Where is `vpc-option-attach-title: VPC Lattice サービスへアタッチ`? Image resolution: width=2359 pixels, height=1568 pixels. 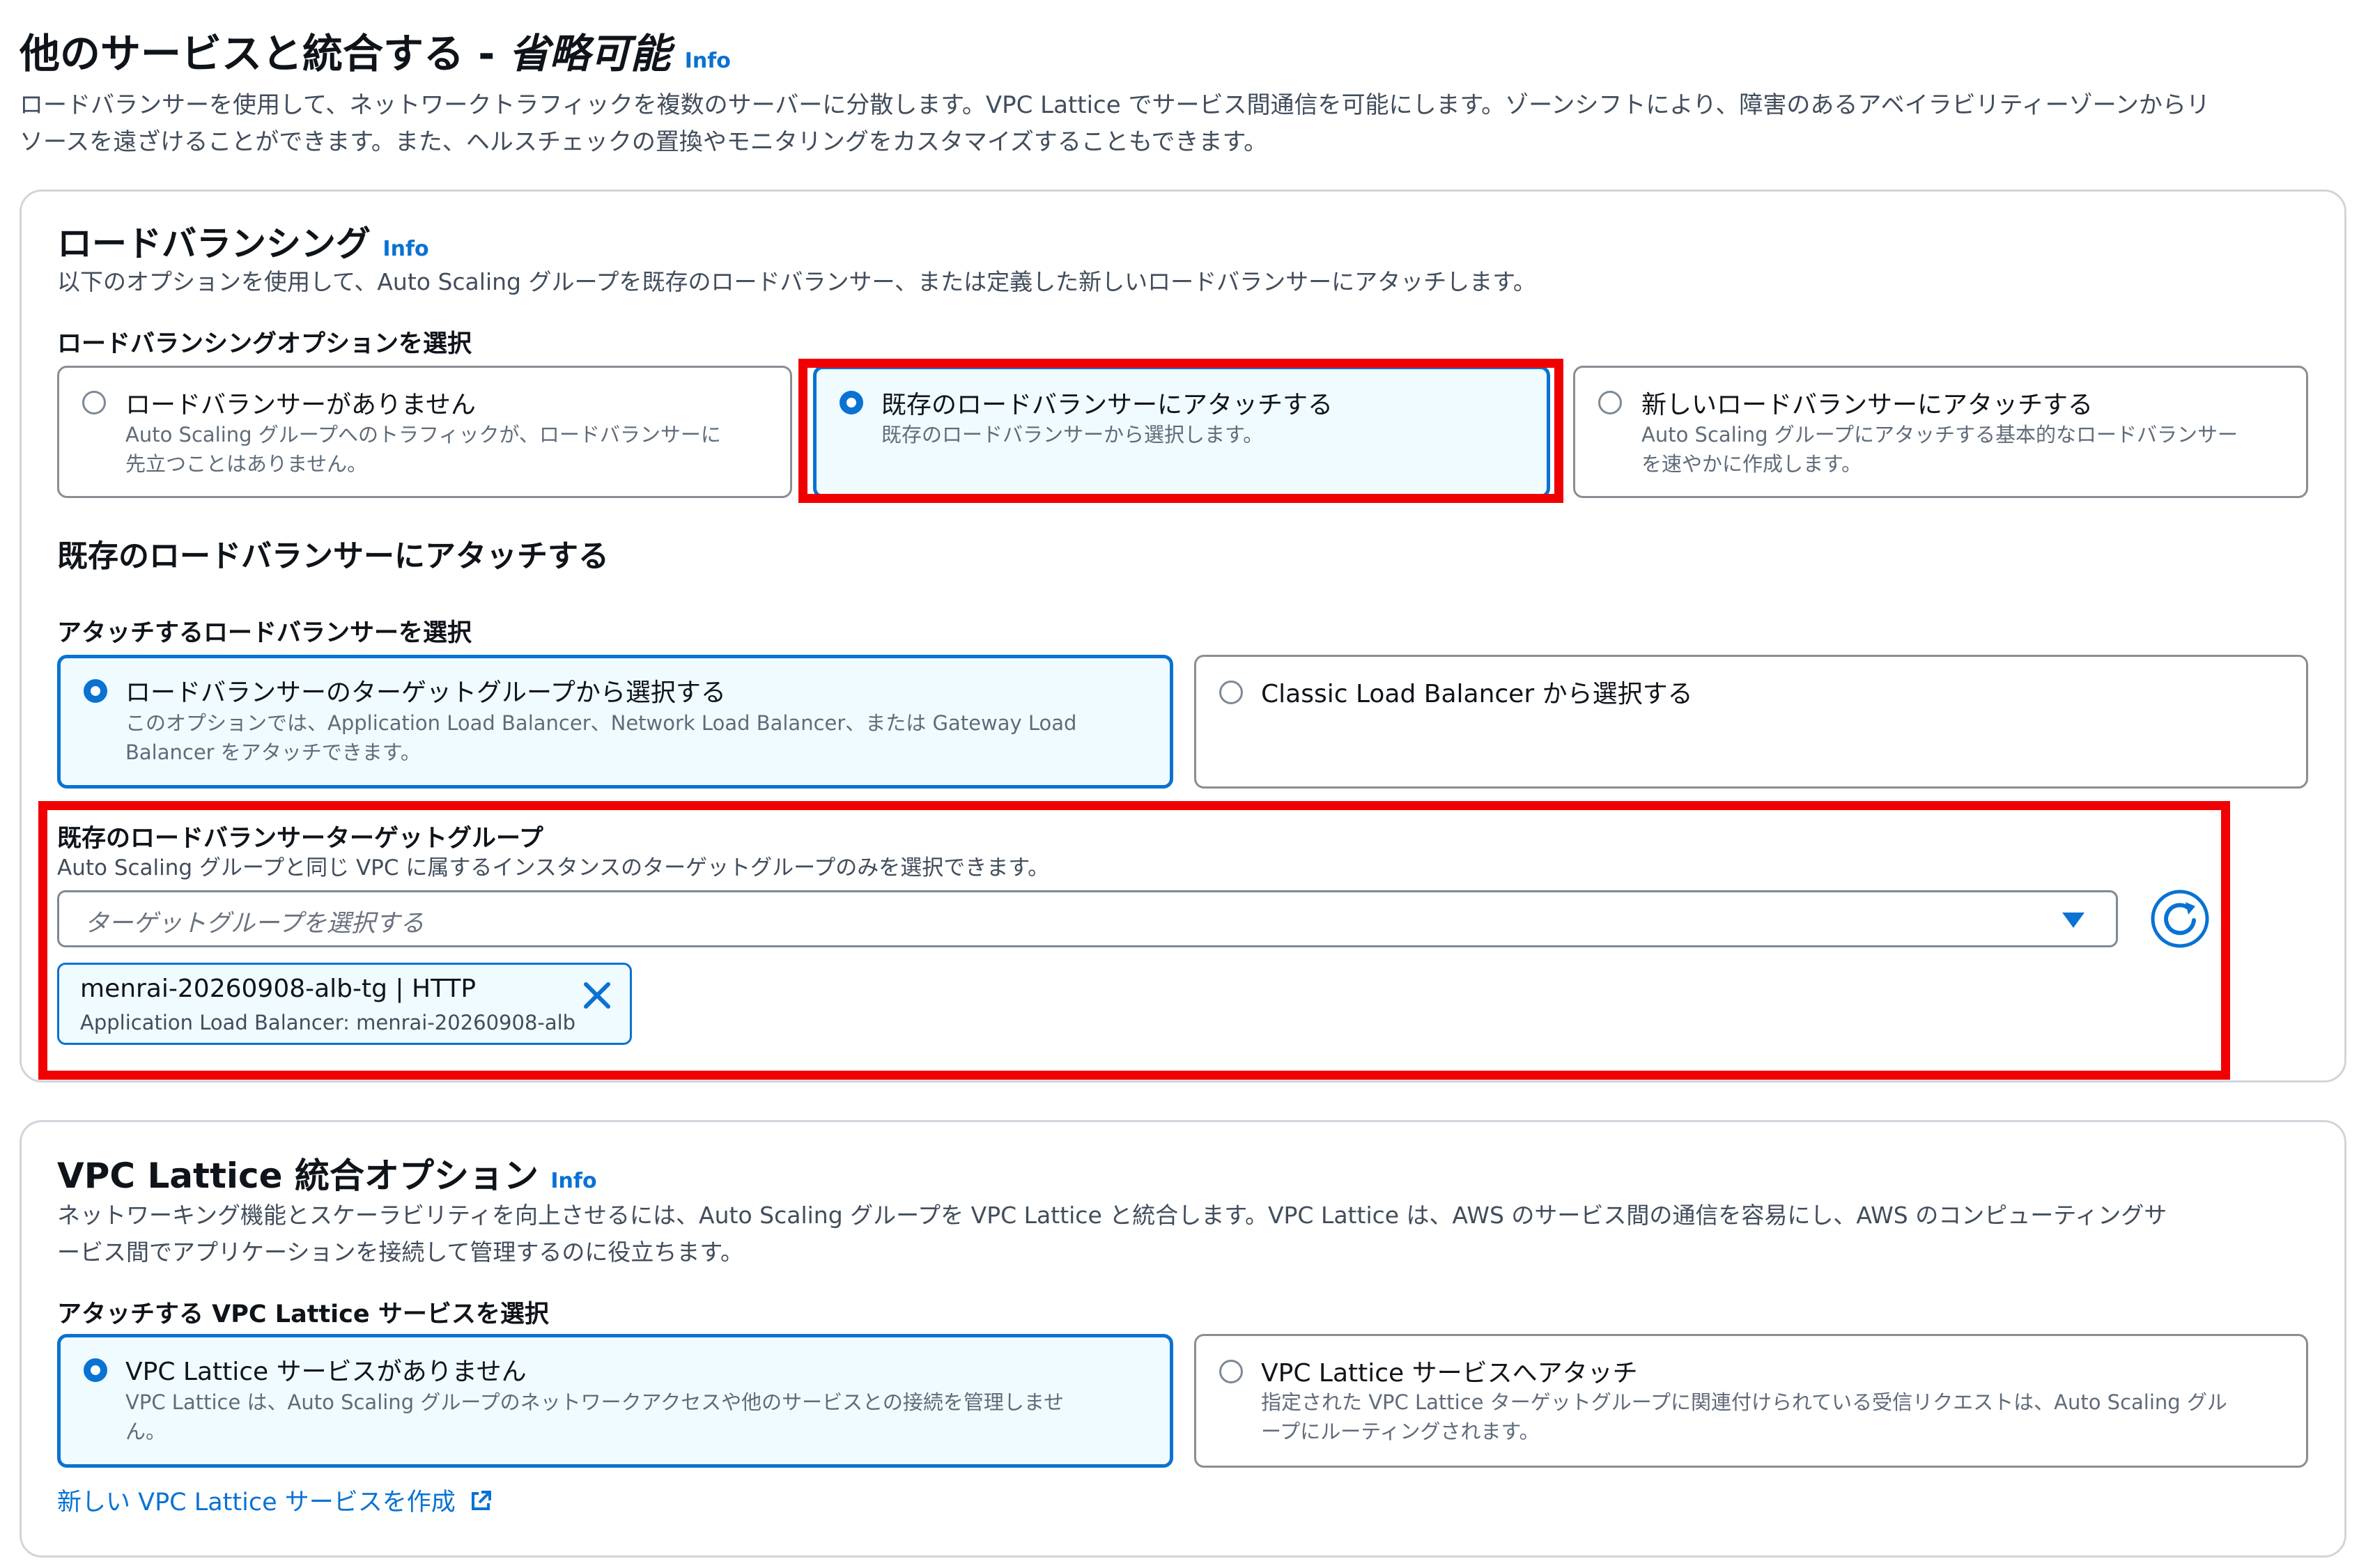 vpc-option-attach-title: VPC Lattice サービスへアタッチ is located at coordinates (1450, 1373).